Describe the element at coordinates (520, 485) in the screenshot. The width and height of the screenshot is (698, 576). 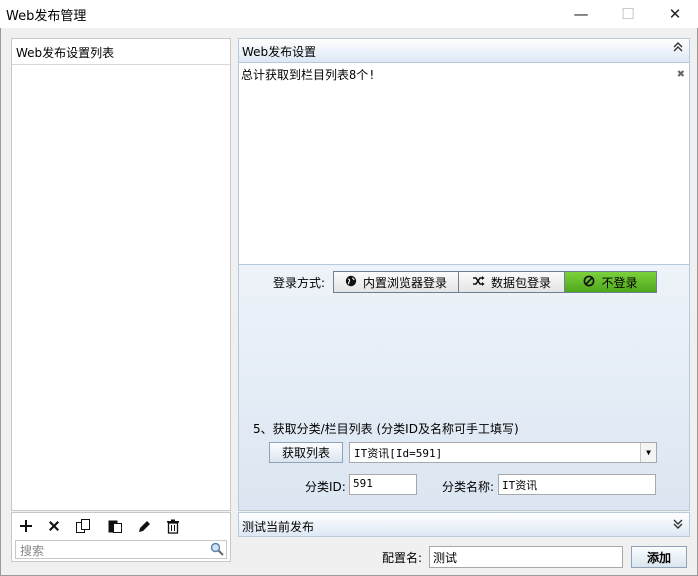
I see `category-name-value: IT资讯` at that location.